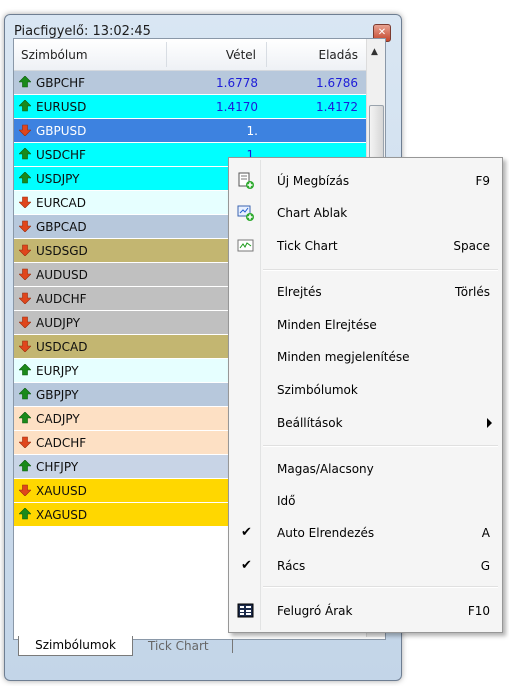 This screenshot has width=509, height=686. I want to click on table-row: GBPCHF 1.6778 1.6786, so click(190, 83).